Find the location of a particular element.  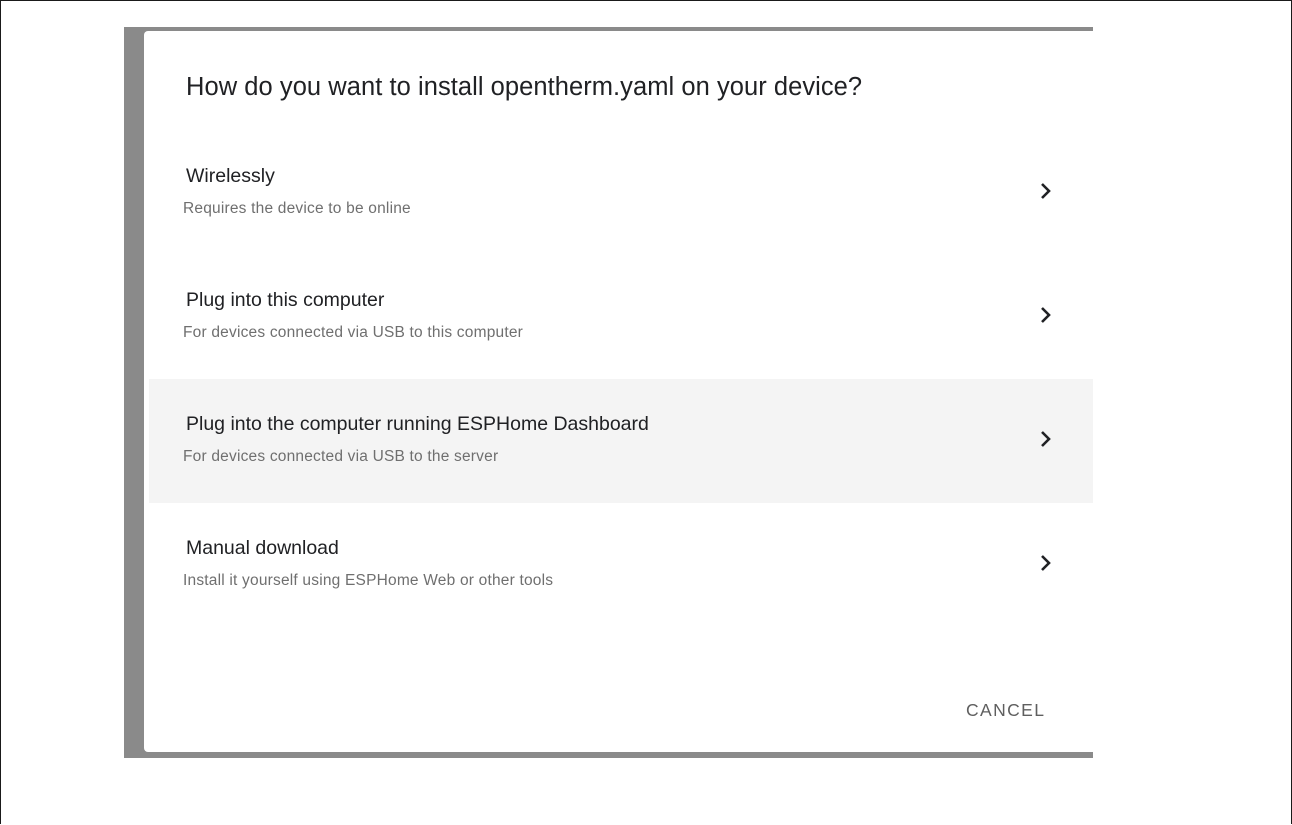

option-label: Plug into this computer is located at coordinates (285, 300).